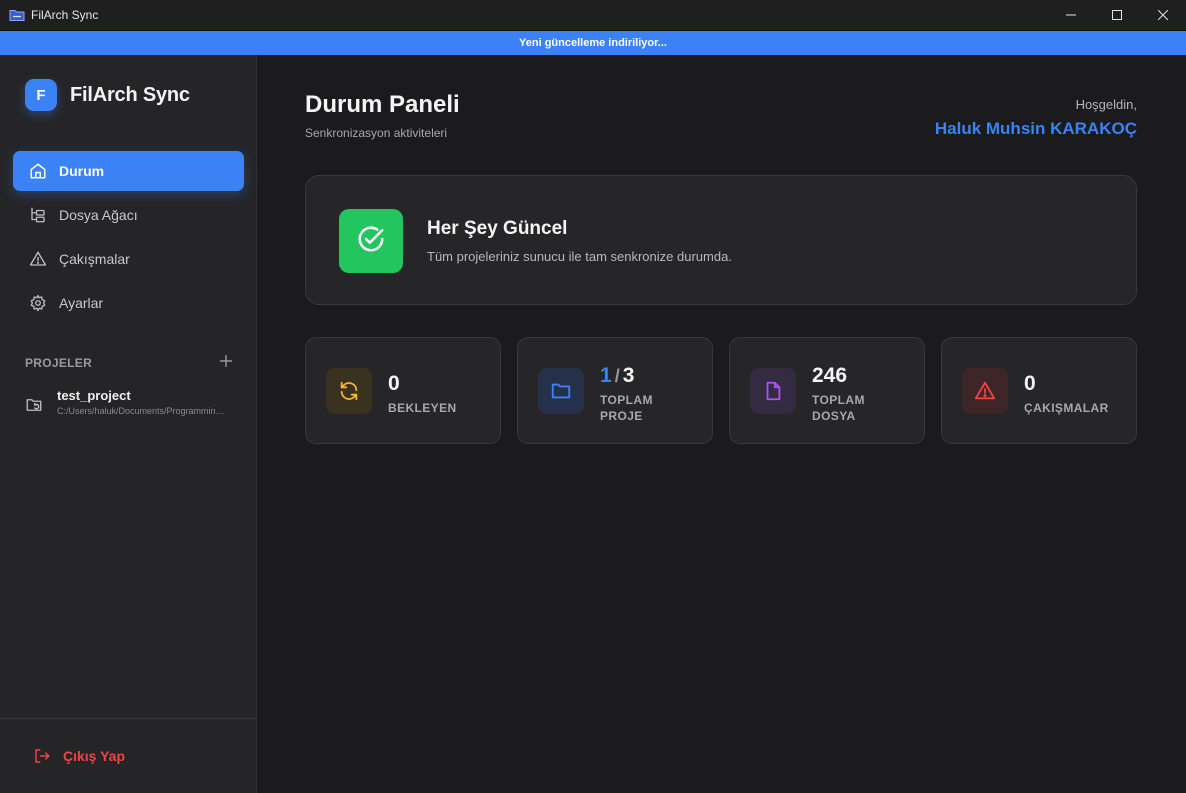 The width and height of the screenshot is (1186, 793). I want to click on stat-value: 246, so click(830, 375).